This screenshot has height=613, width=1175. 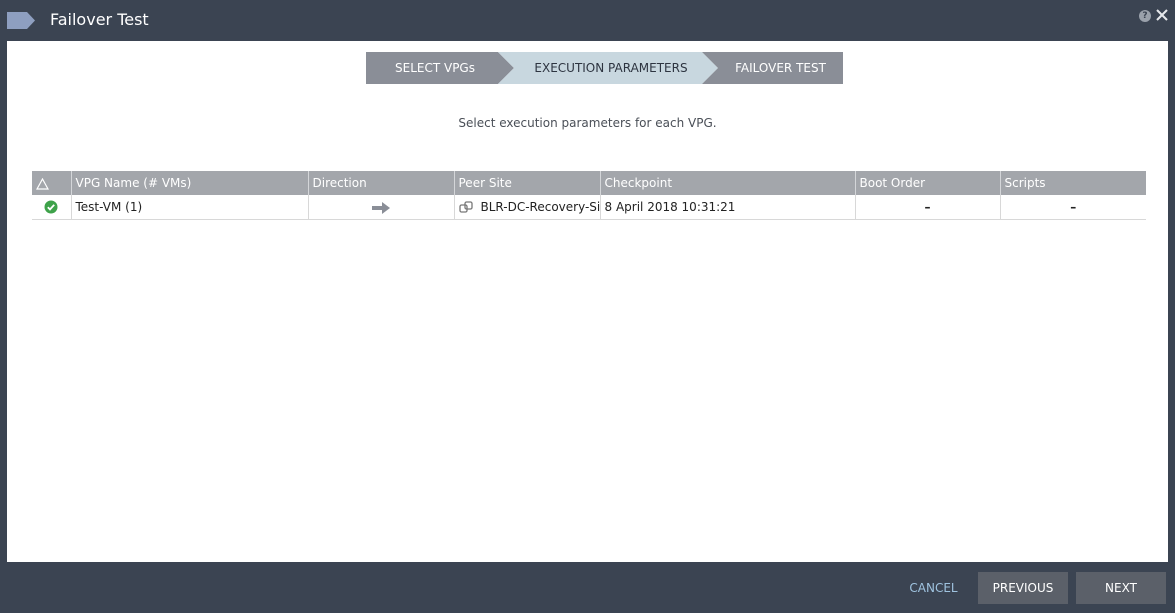 I want to click on column-header-scripts: Scripts, so click(x=1073, y=183).